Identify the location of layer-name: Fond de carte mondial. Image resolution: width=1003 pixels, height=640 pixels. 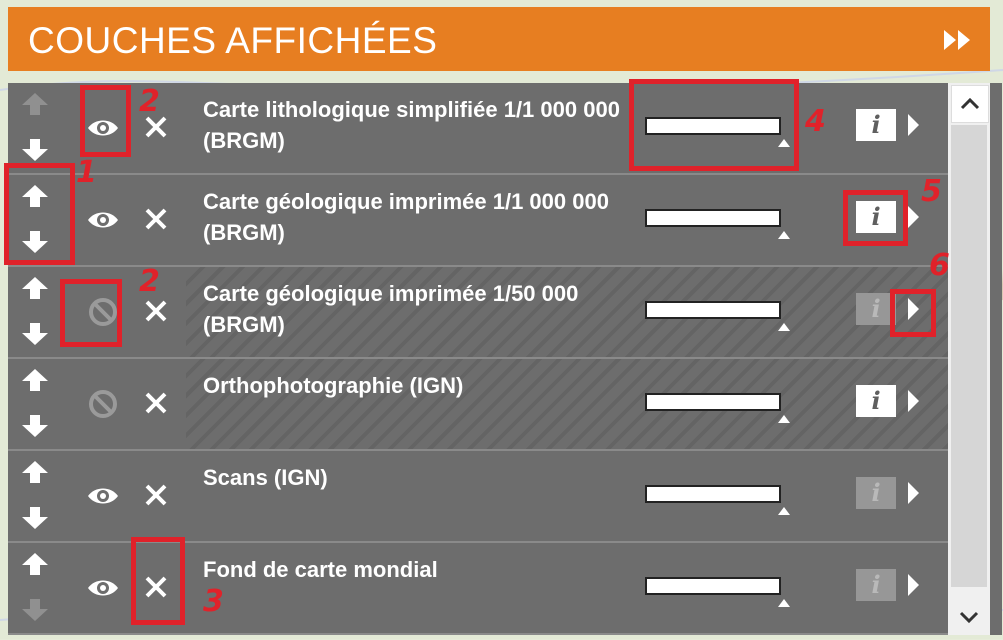
(320, 569).